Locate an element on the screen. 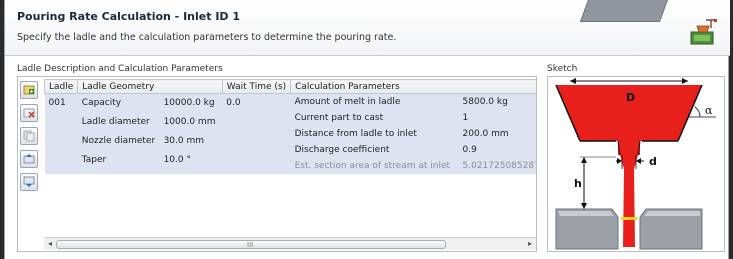 This screenshot has width=733, height=259. column-header-wait-time: Wait Time (s) is located at coordinates (256, 86).